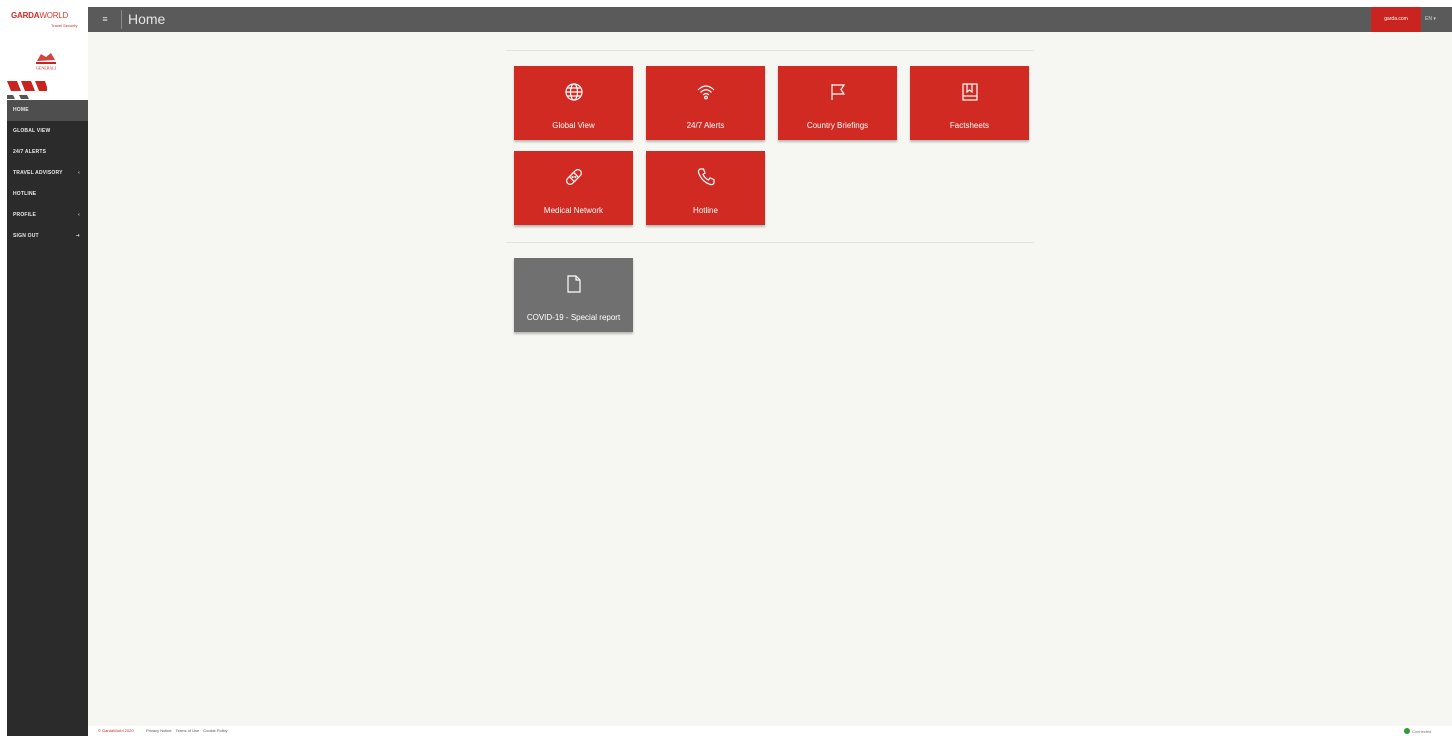 The width and height of the screenshot is (1452, 736). What do you see at coordinates (573, 295) in the screenshot?
I see `tile-covid-special-report: COVID-19 - Special report` at bounding box center [573, 295].